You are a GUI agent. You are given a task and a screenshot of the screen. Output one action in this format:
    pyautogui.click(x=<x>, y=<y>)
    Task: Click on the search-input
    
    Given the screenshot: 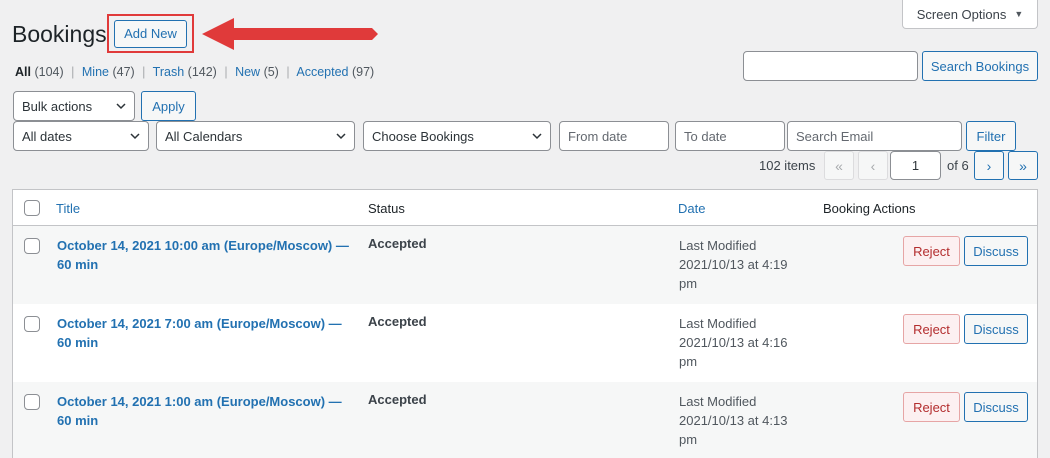 What is the action you would take?
    pyautogui.click(x=830, y=66)
    